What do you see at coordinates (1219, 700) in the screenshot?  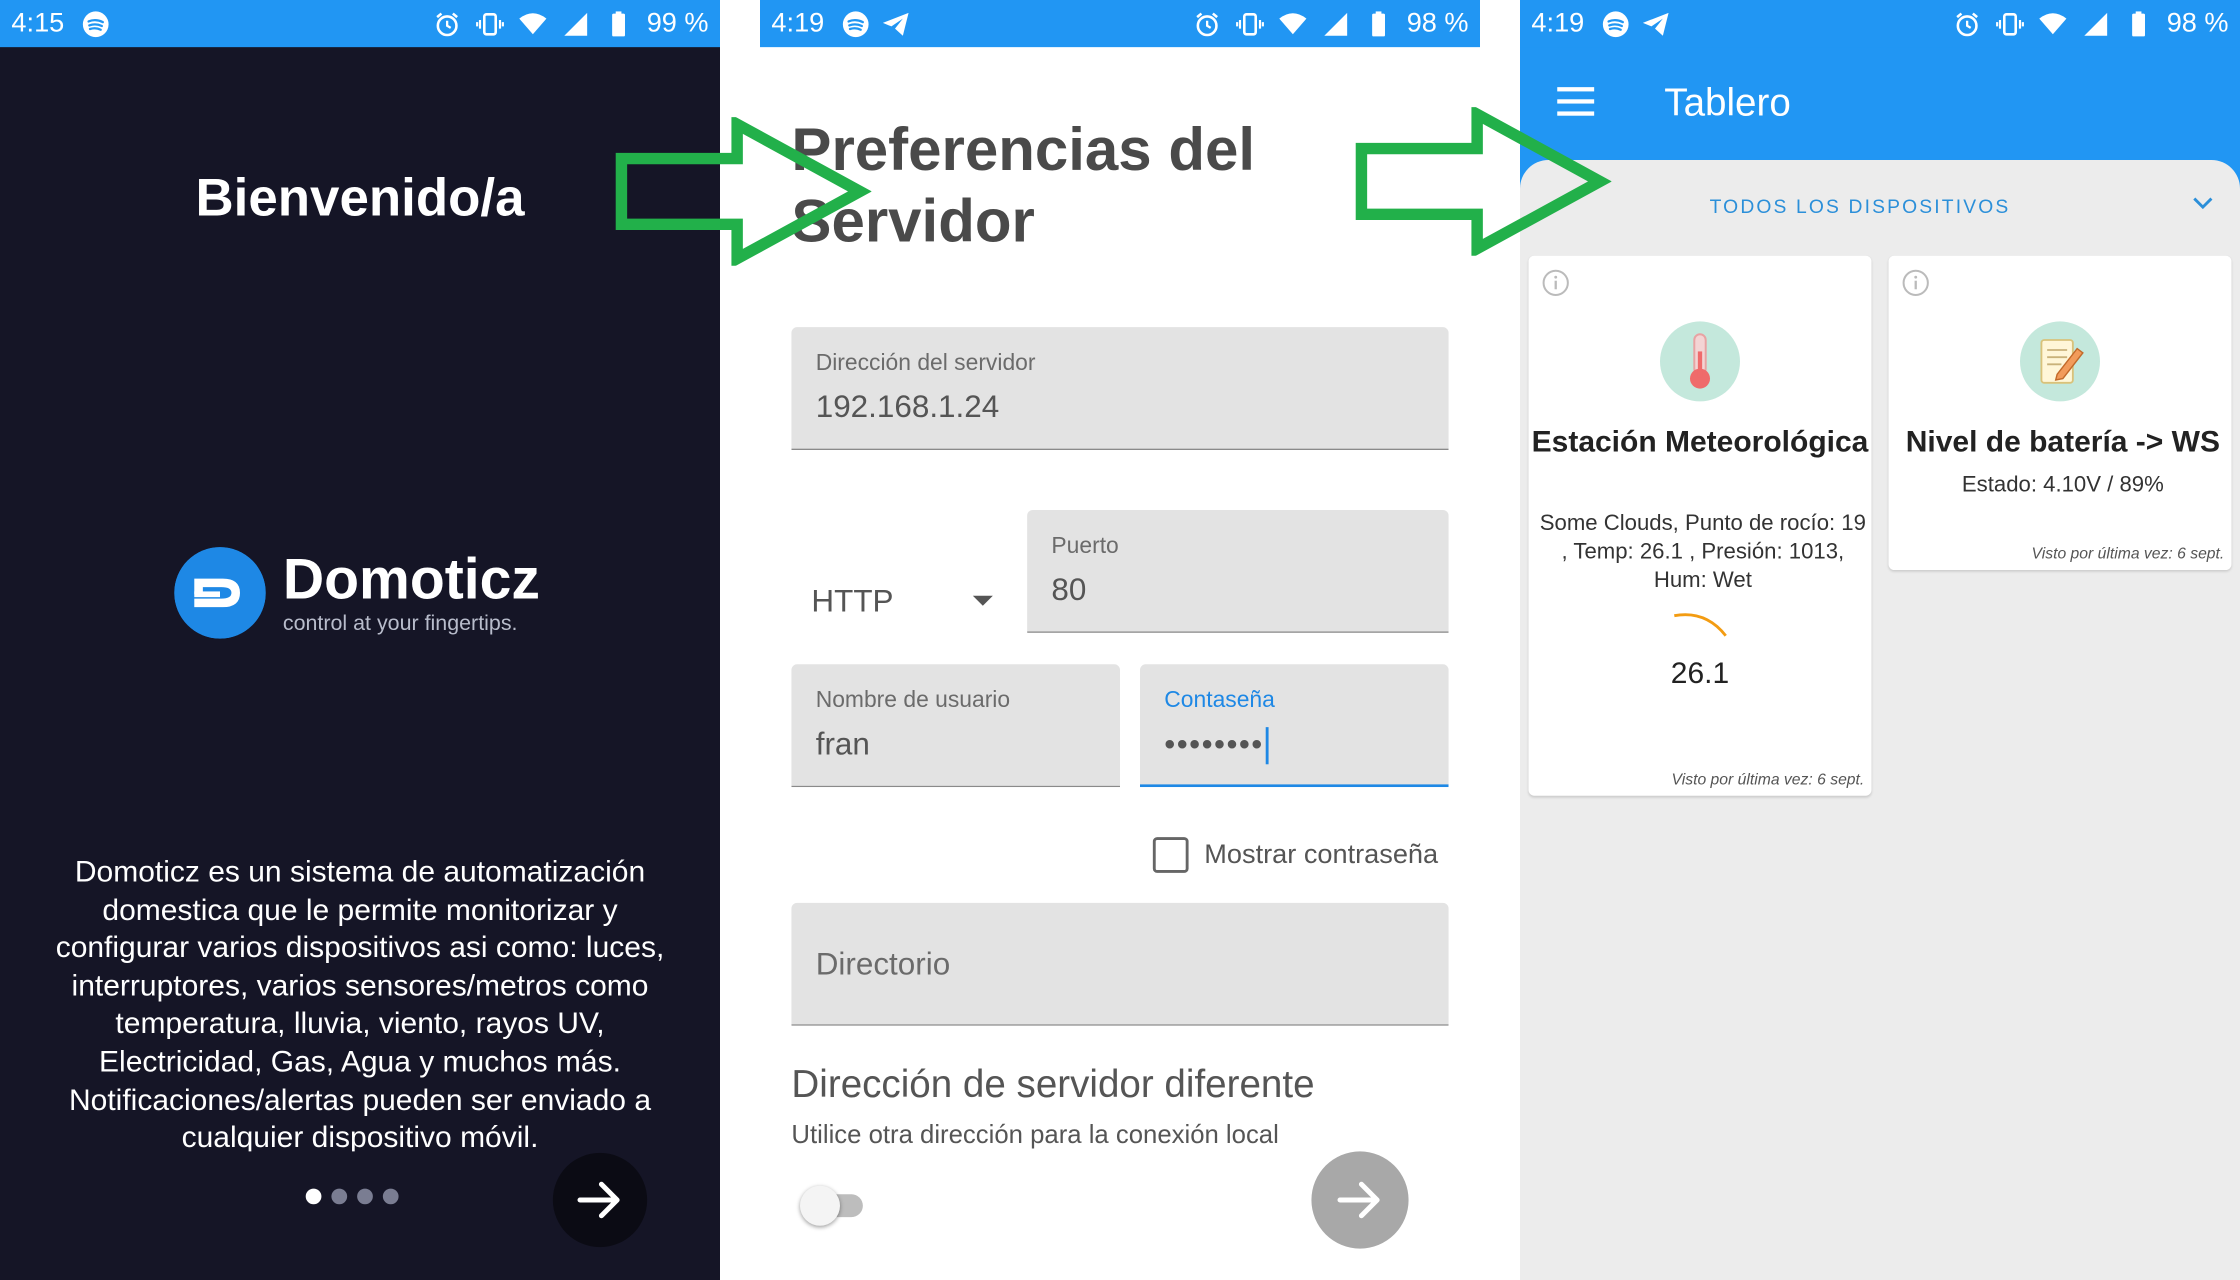 I see `password-label: Contaseña` at bounding box center [1219, 700].